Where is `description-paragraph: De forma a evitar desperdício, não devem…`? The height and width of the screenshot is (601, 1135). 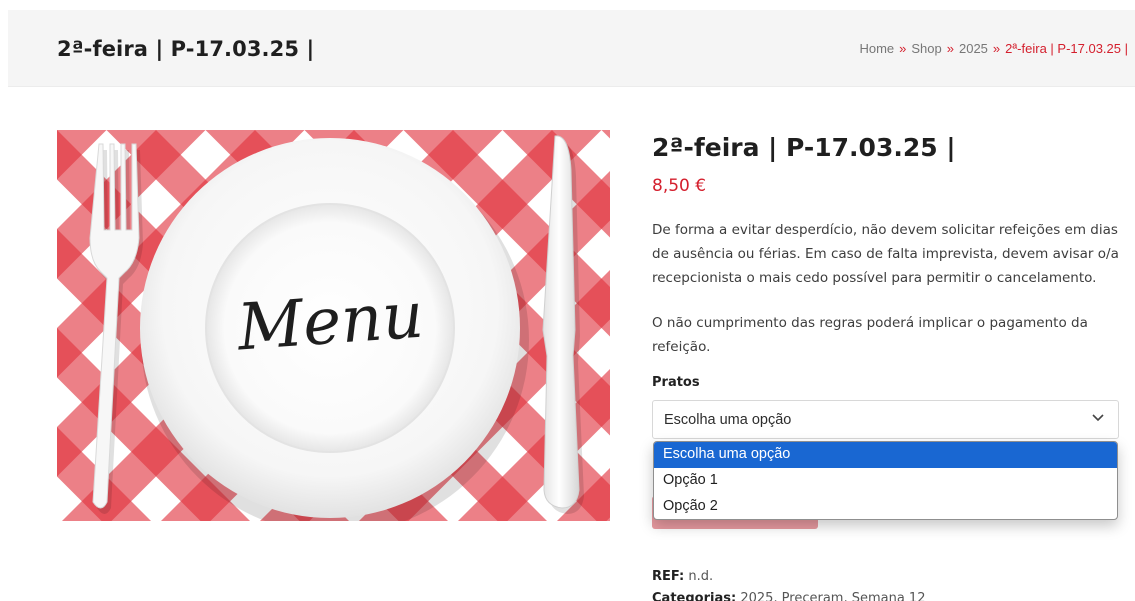
description-paragraph: De forma a evitar desperdício, não devem… is located at coordinates (885, 254).